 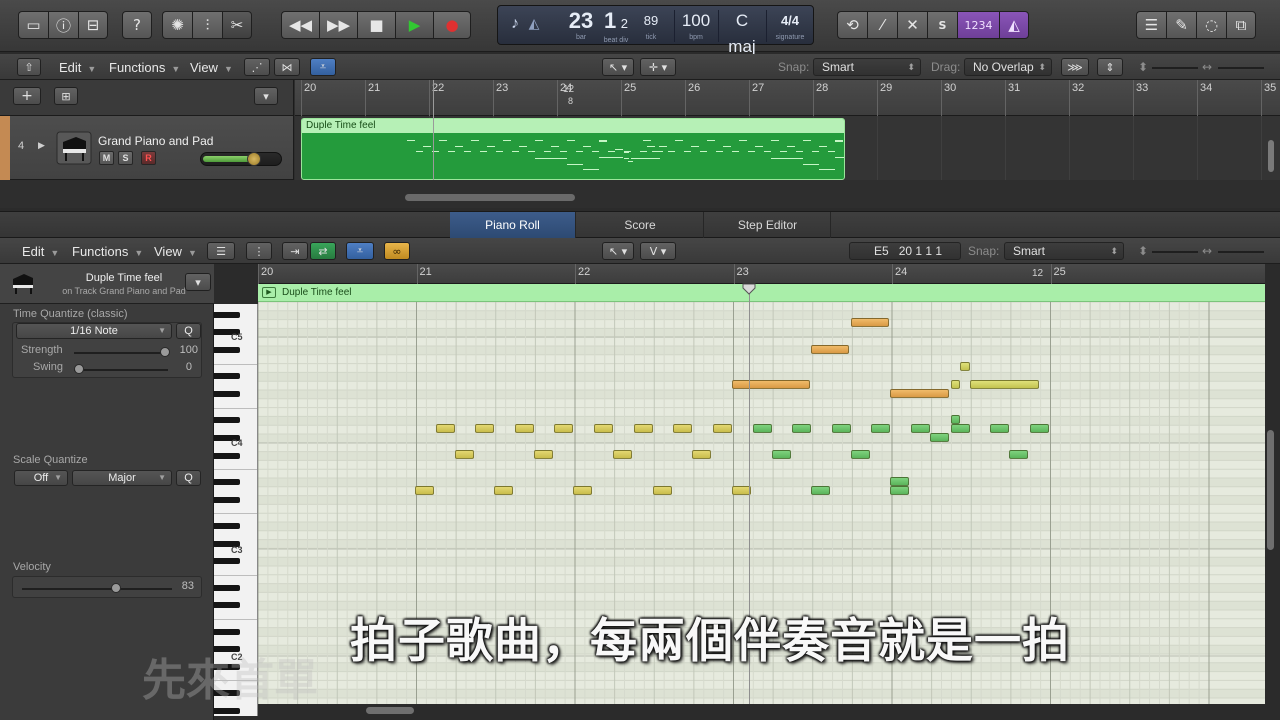 What do you see at coordinates (1064, 251) in the screenshot?
I see `editor-snap-select: Smart ⬍` at bounding box center [1064, 251].